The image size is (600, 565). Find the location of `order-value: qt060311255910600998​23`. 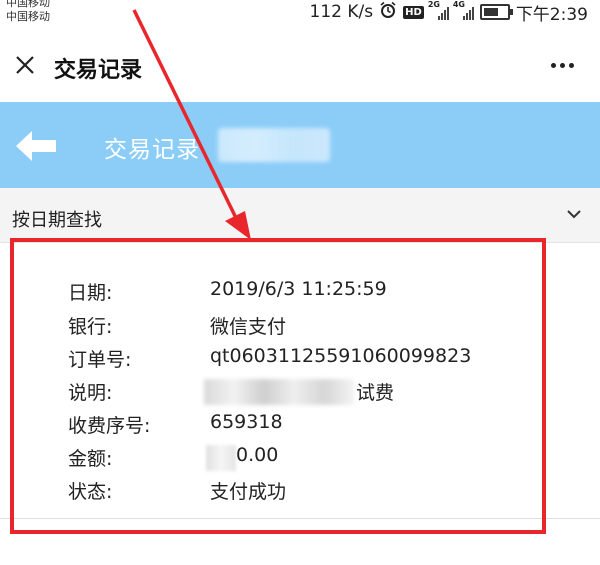

order-value: qt060311255910600998​23 is located at coordinates (341, 356).